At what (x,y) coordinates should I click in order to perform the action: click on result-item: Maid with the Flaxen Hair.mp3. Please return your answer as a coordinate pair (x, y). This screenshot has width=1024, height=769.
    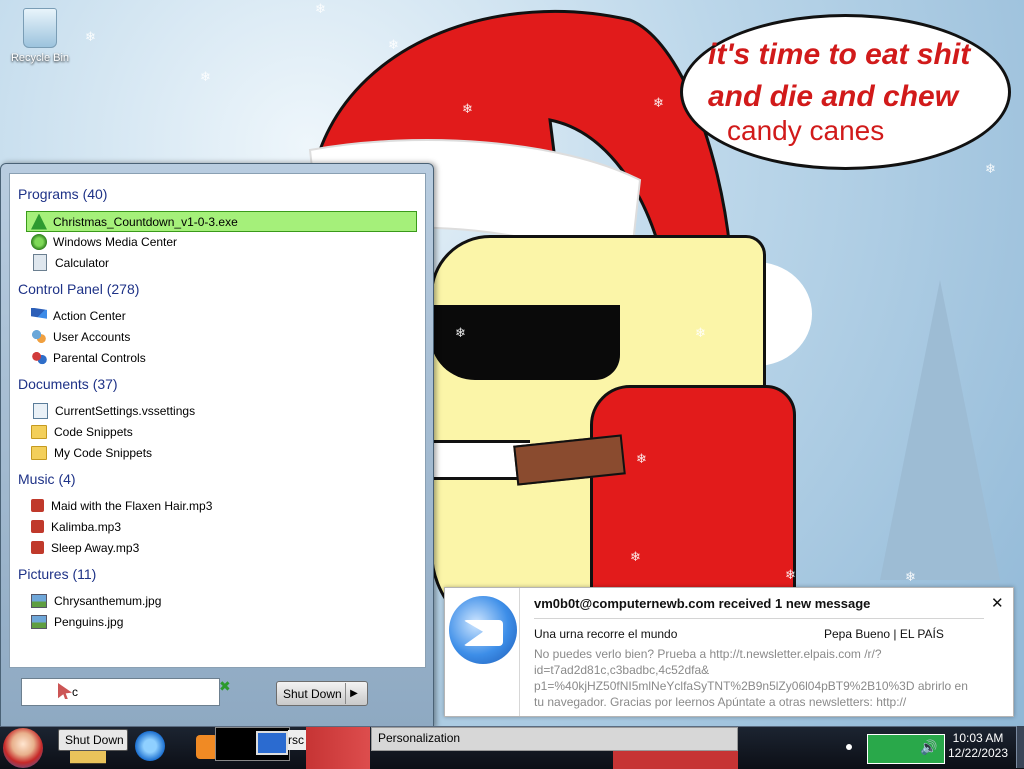
    Looking at the image, I should click on (221, 505).